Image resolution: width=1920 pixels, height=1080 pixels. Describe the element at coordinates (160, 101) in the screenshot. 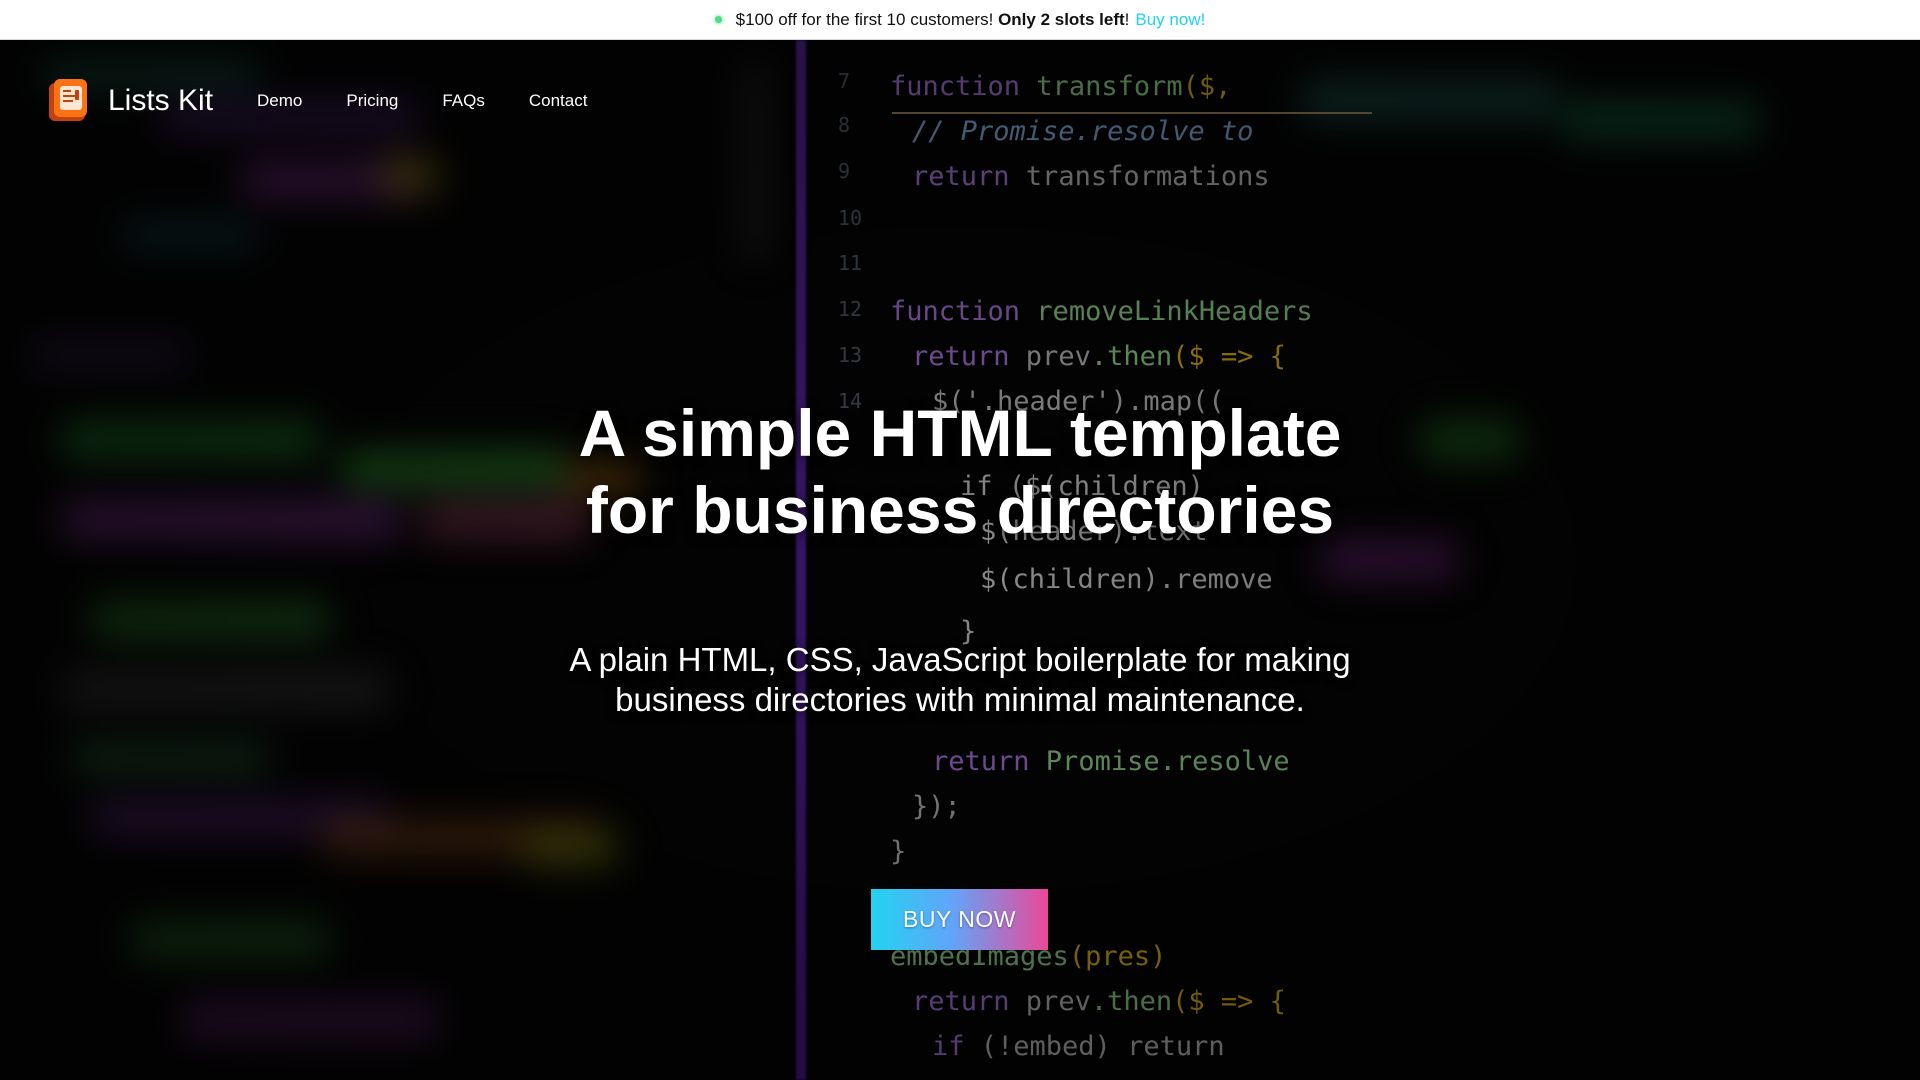

I see `brand-name: Lists Kit` at that location.